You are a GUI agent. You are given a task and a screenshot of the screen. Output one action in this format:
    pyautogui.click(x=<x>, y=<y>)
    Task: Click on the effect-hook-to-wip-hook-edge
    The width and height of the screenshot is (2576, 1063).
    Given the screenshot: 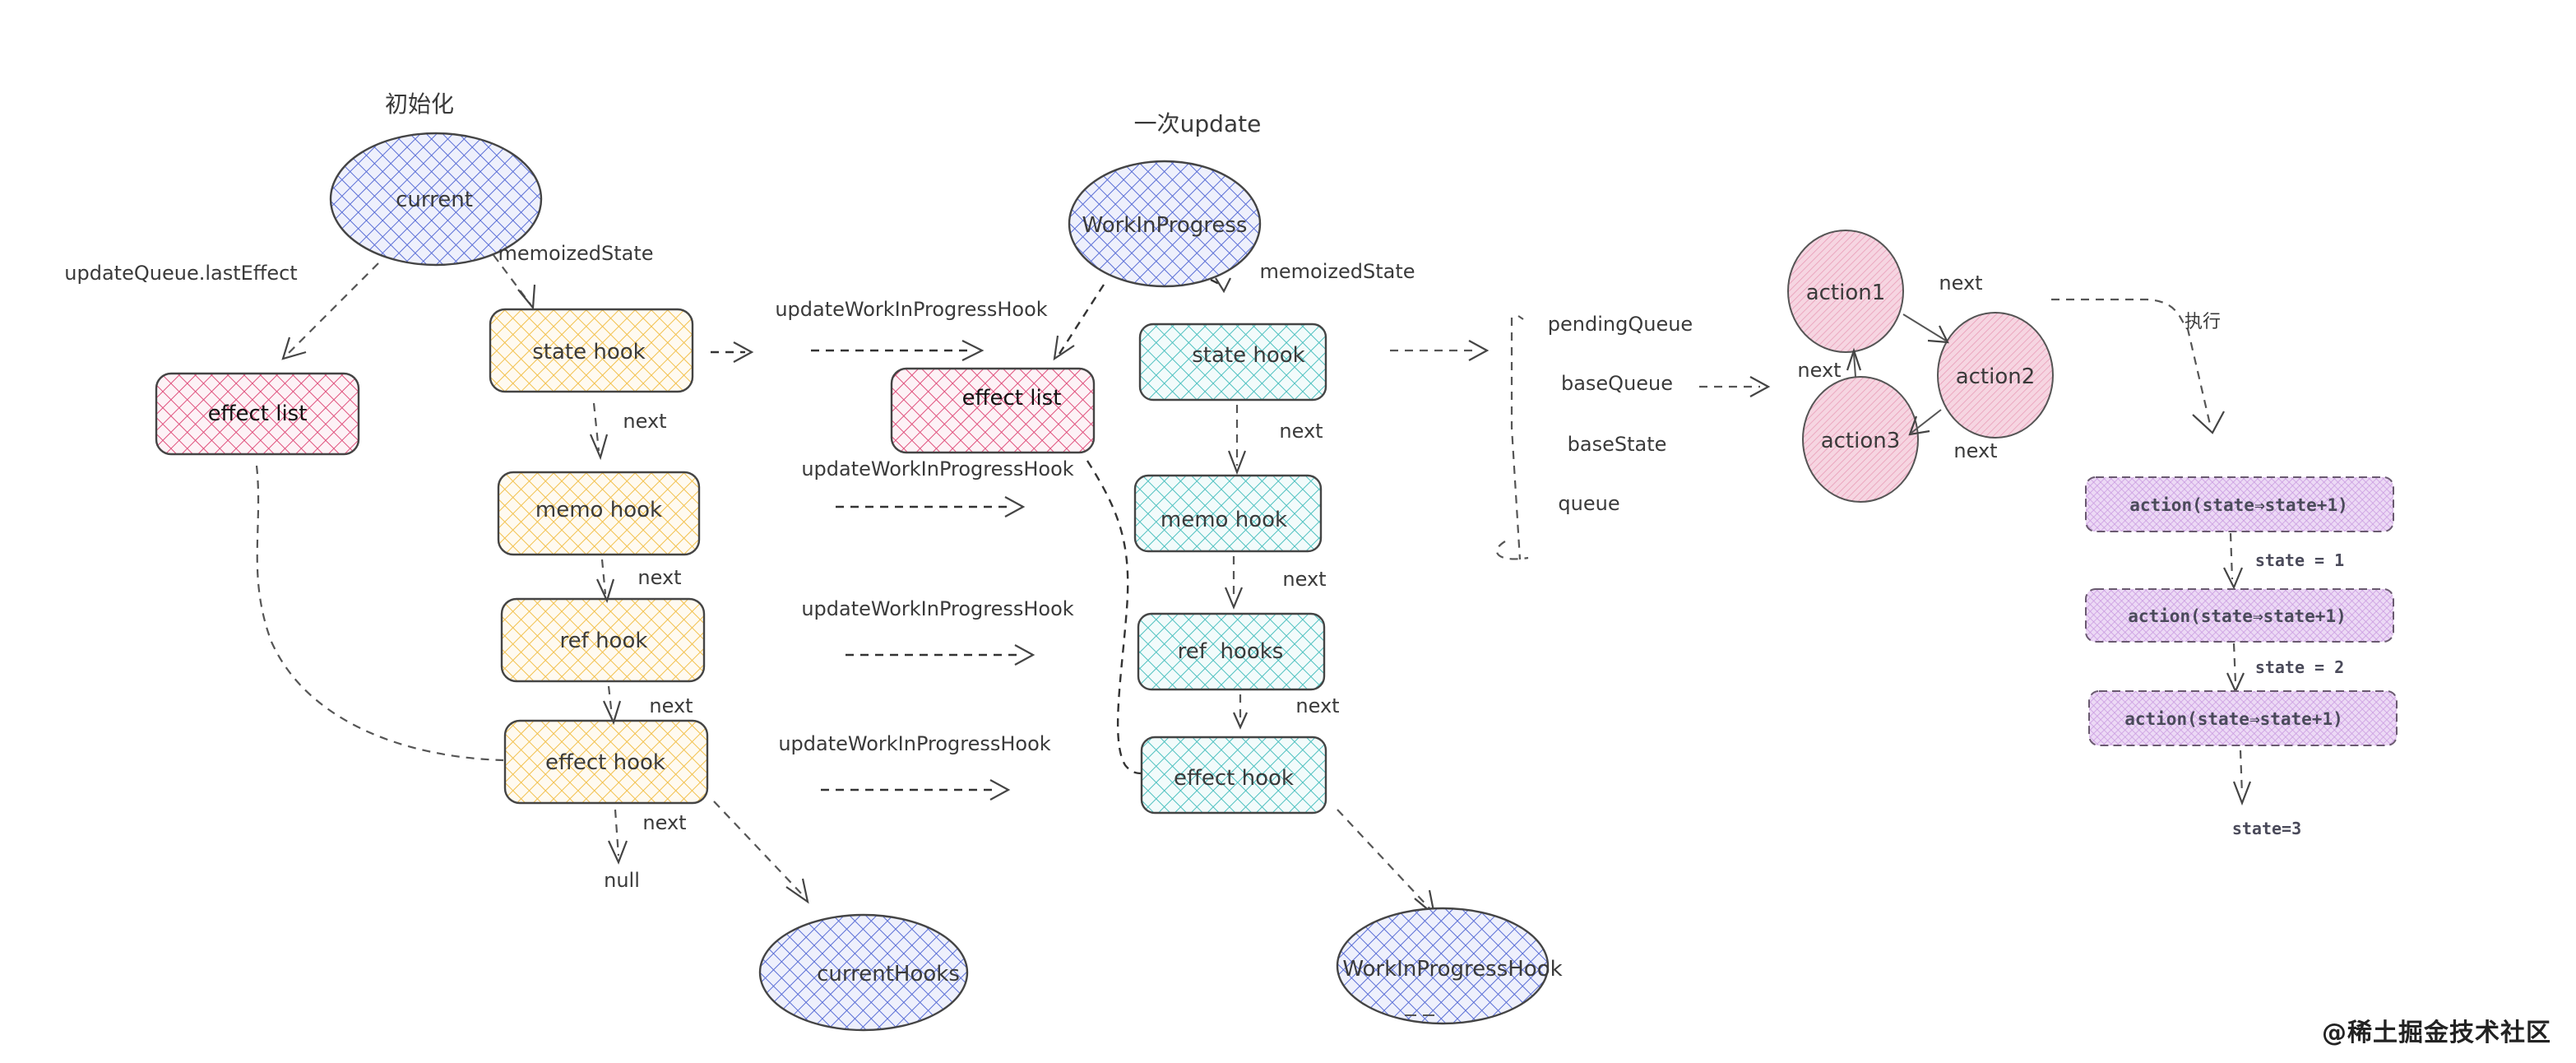 What is the action you would take?
    pyautogui.click(x=1385, y=860)
    